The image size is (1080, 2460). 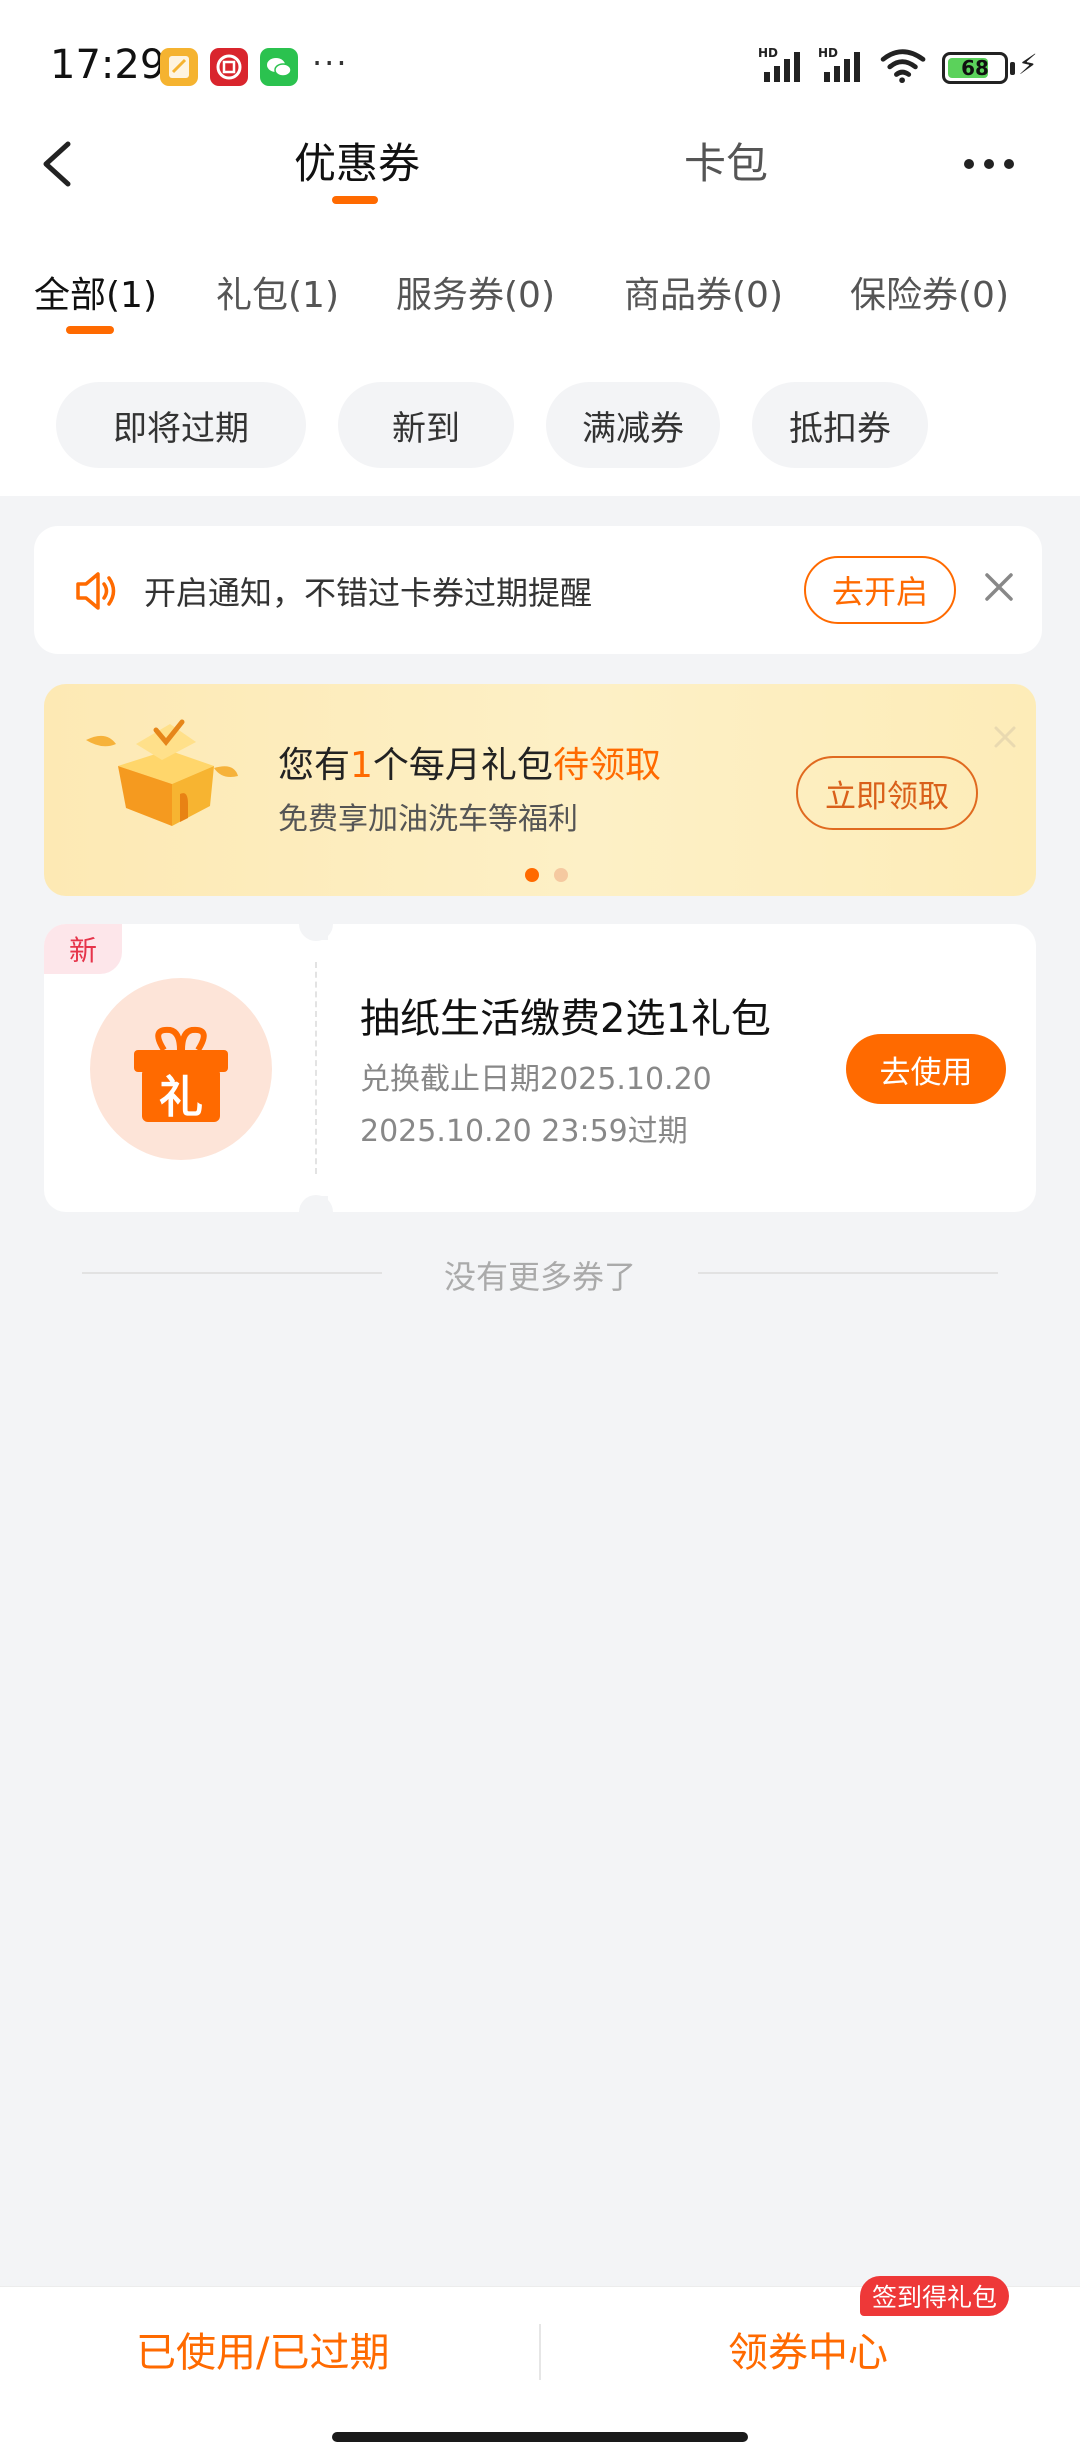 I want to click on bank-app-icon, so click(x=229, y=67).